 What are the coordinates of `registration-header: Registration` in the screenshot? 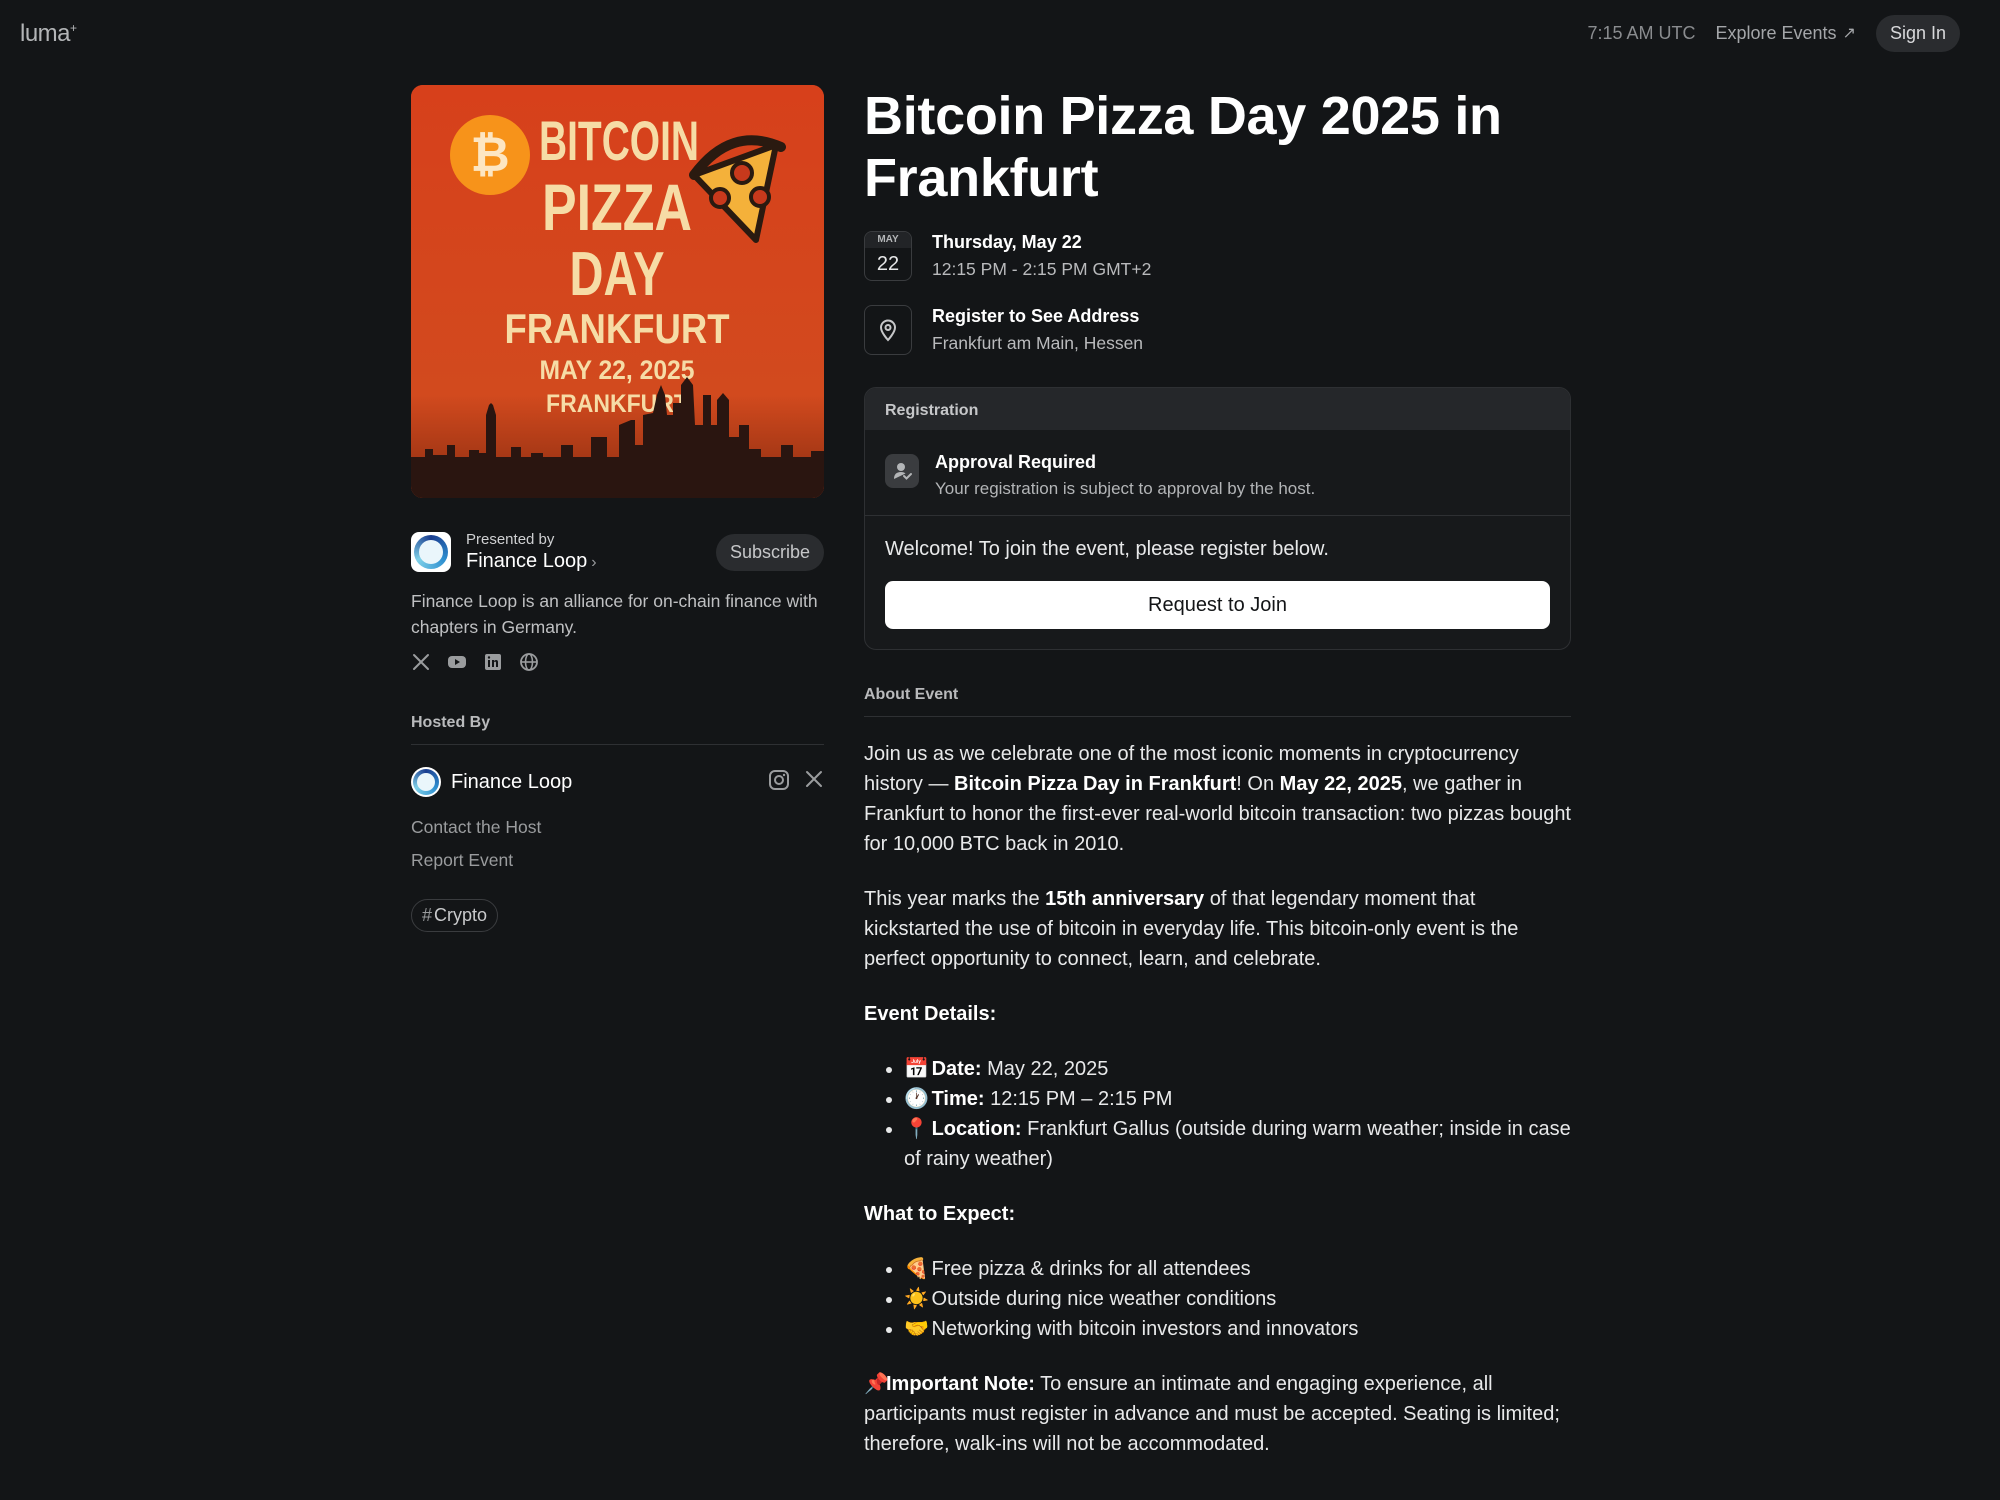 It's located at (1217, 409).